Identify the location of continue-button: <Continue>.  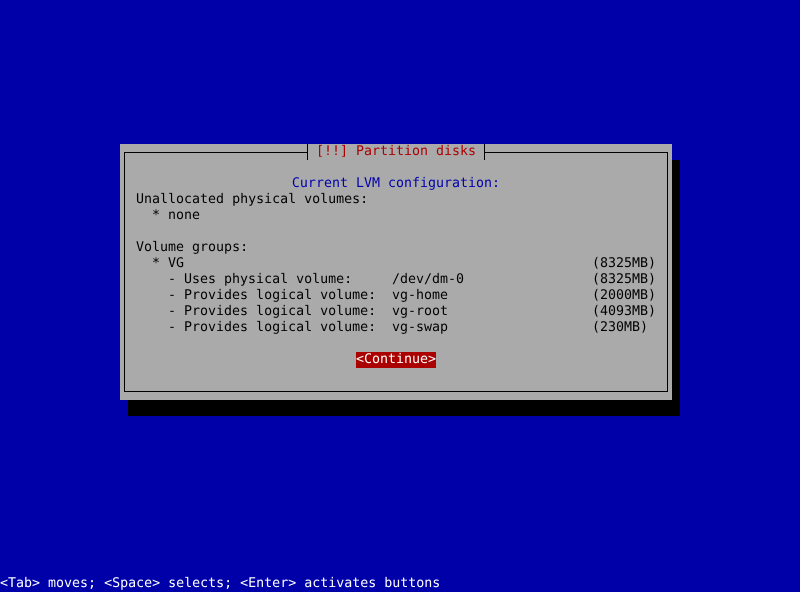
(396, 360).